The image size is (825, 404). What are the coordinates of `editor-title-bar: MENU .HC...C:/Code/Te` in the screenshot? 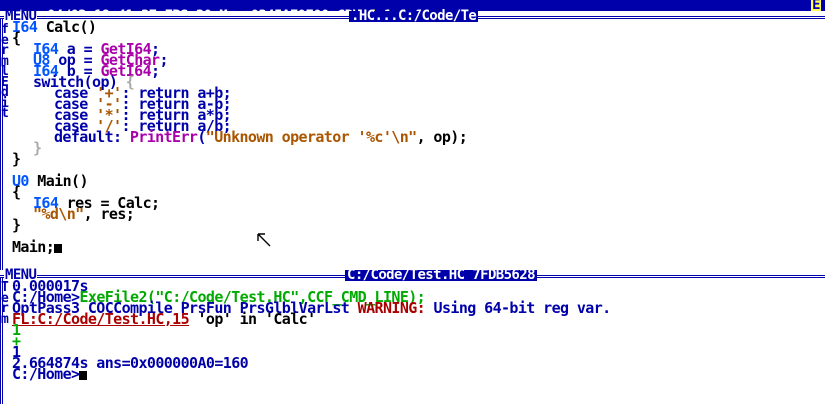 It's located at (412, 16).